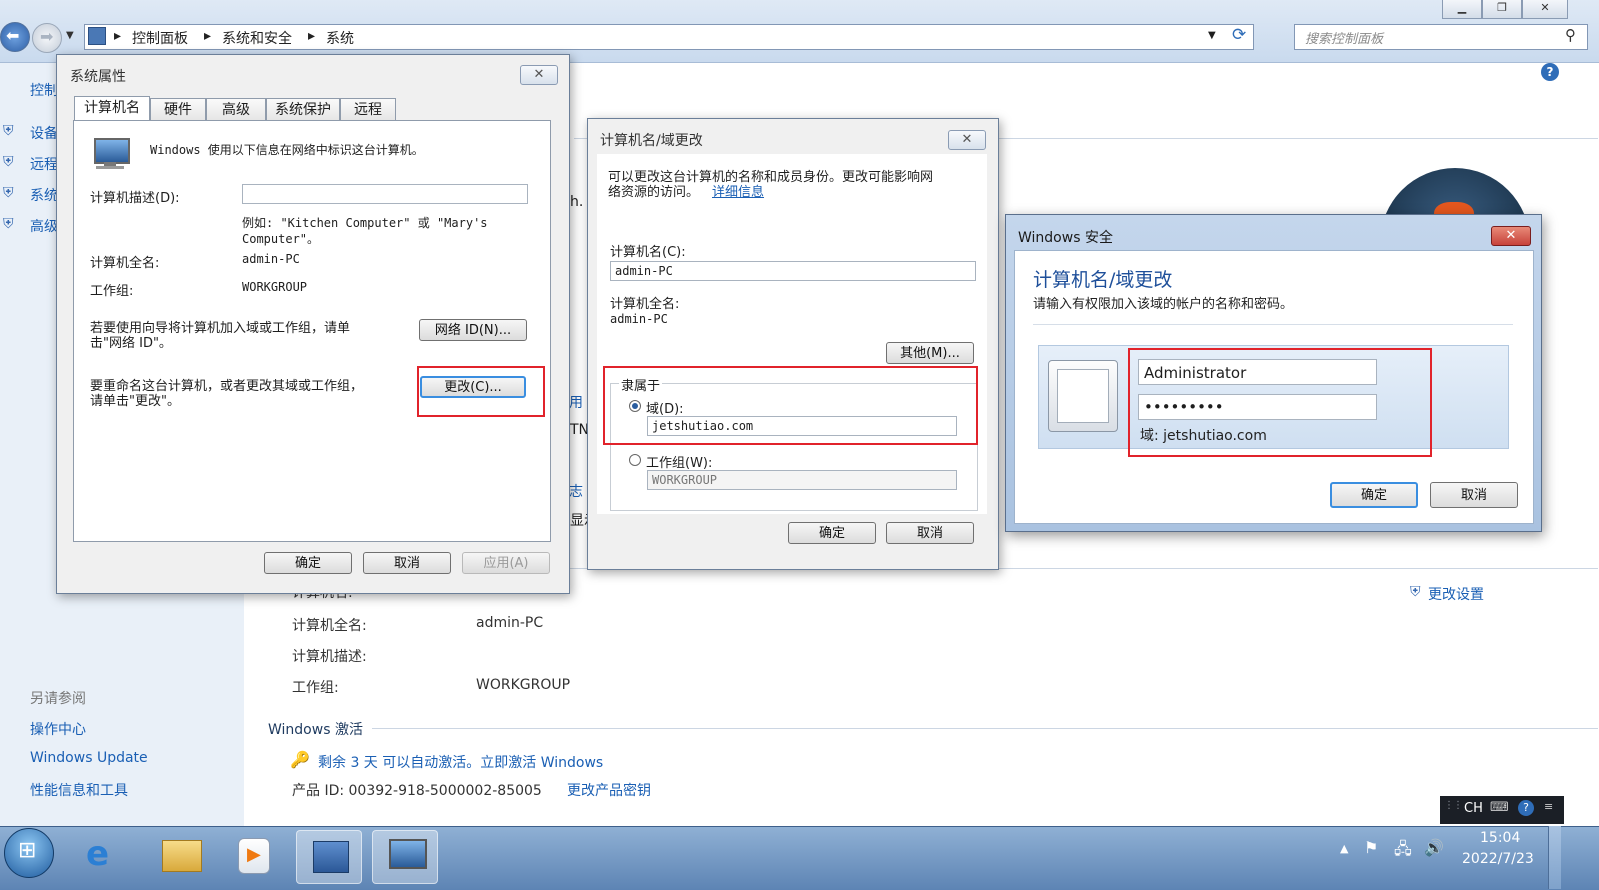 The width and height of the screenshot is (1599, 890). Describe the element at coordinates (460, 762) in the screenshot. I see `activate-windows-link: 剩余 3 天 可以自动激活。立即激活 Windows` at that location.